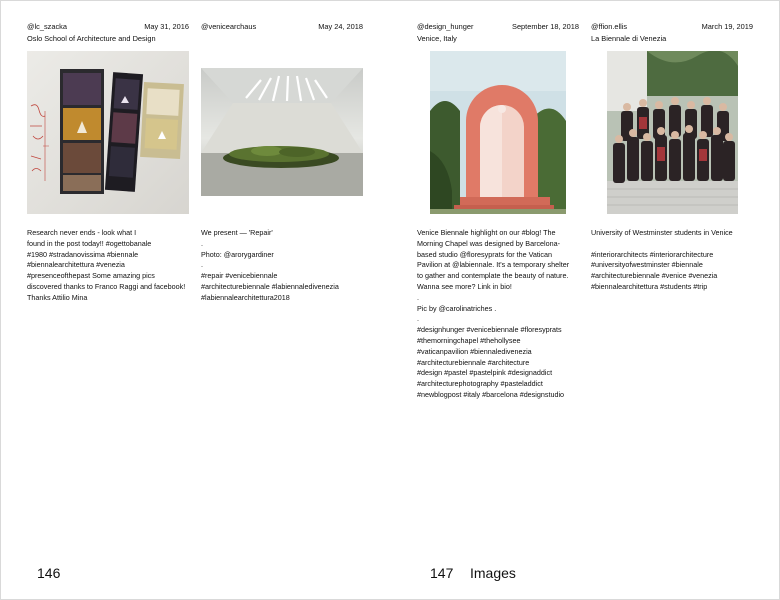  I want to click on post-photo-collage, so click(108, 132).